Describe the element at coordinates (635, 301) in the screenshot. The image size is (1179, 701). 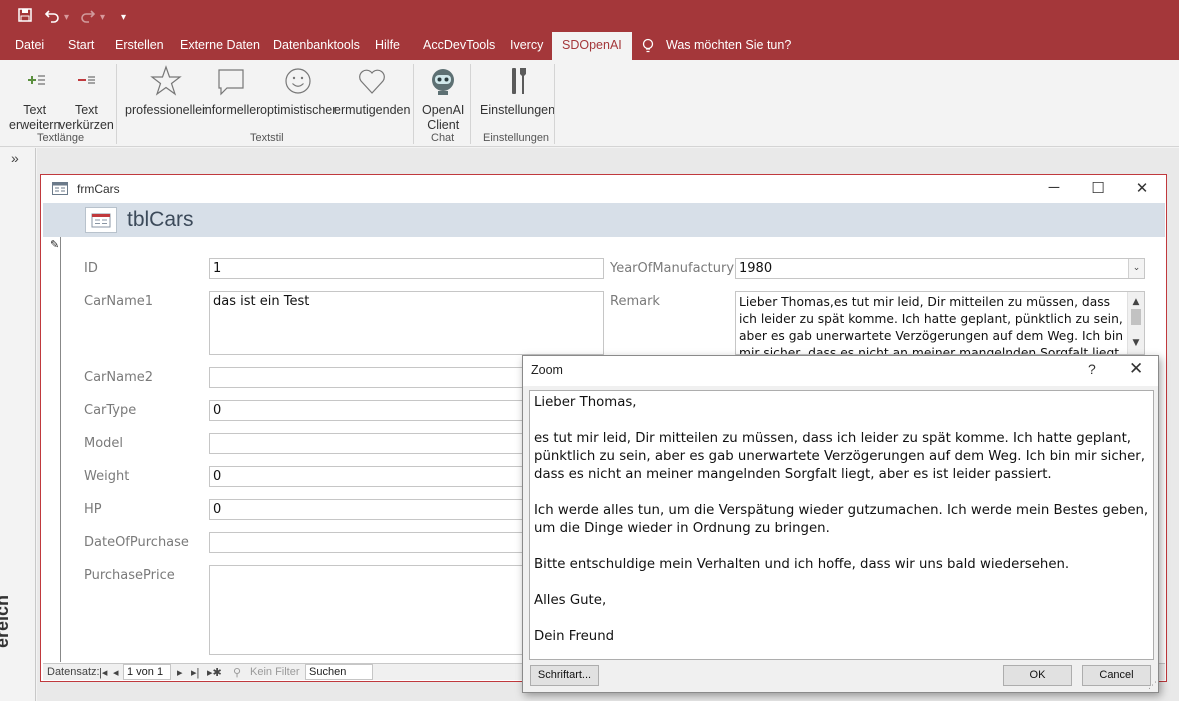
I see `label-remark: Remark` at that location.